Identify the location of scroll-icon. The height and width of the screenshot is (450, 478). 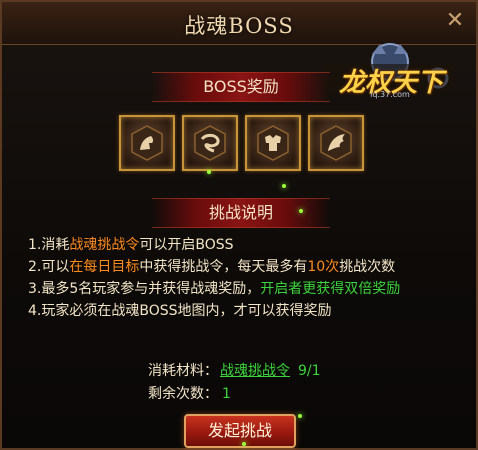
(210, 143).